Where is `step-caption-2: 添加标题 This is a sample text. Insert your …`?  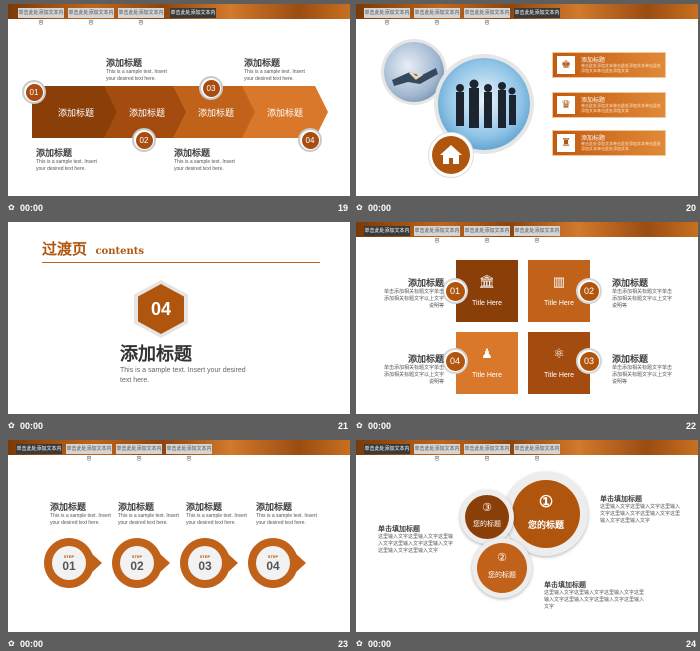 step-caption-2: 添加标题 This is a sample text. Insert your … is located at coordinates (149, 513).